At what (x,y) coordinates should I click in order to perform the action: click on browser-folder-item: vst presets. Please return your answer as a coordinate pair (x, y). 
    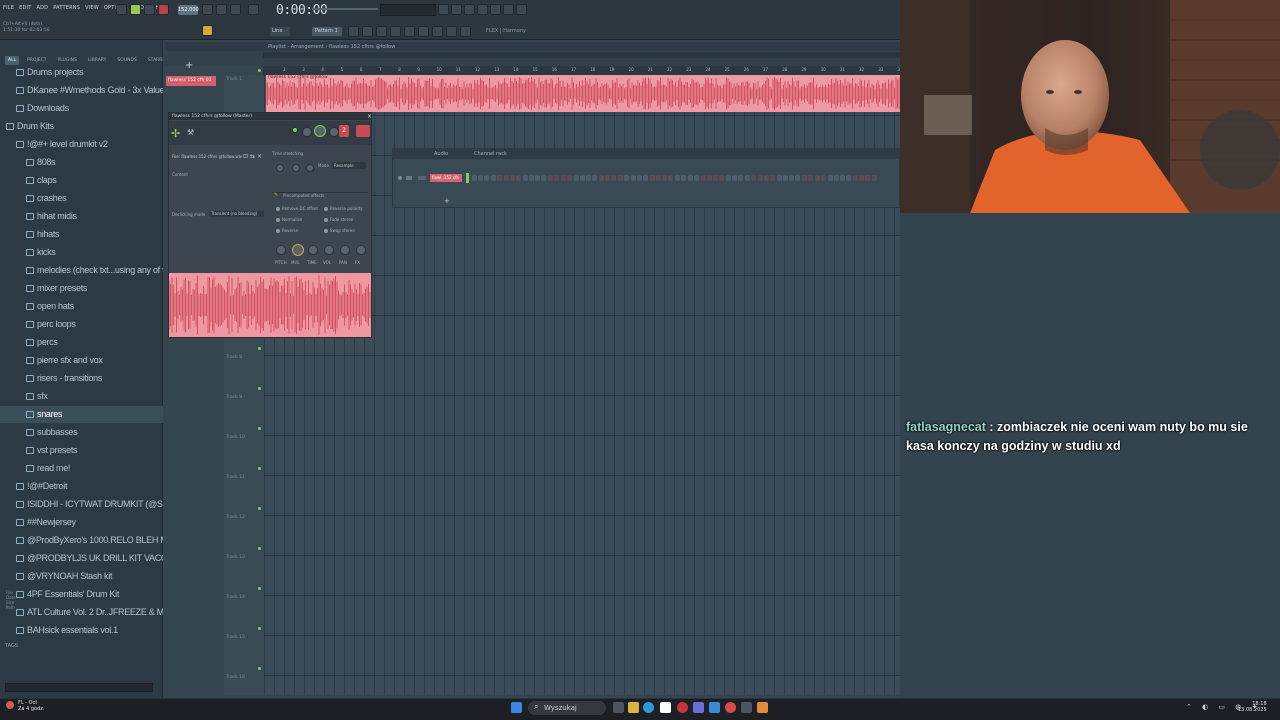
    Looking at the image, I should click on (81, 450).